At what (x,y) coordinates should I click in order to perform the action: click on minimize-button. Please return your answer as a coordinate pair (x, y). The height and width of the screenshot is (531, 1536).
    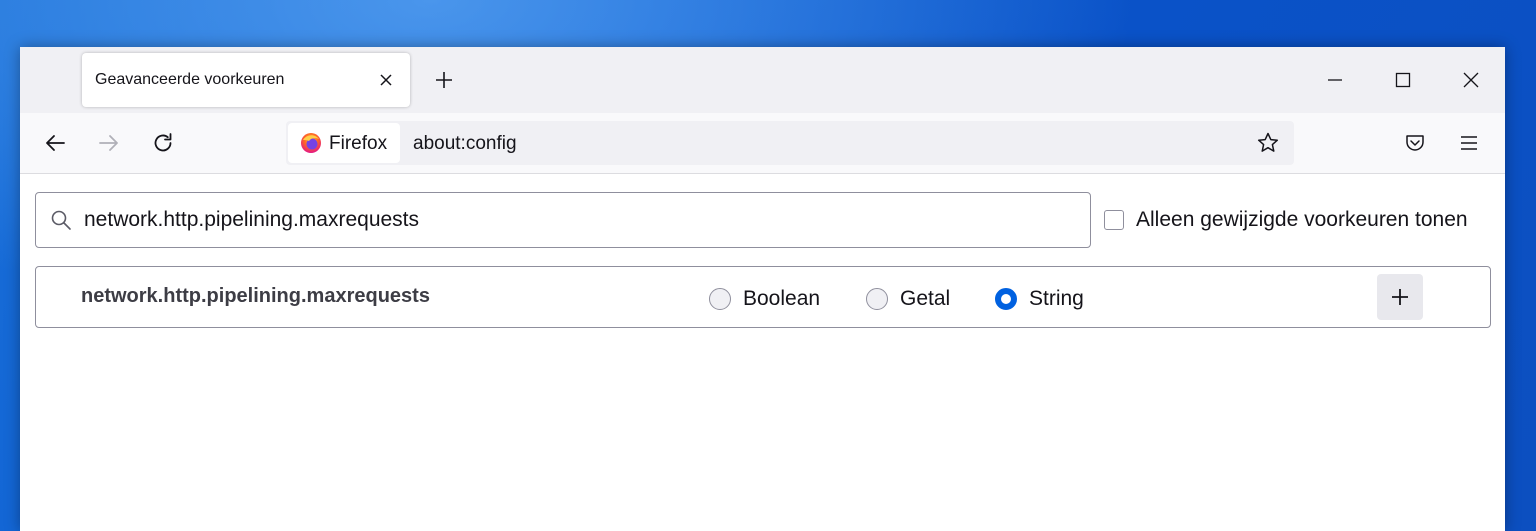
    Looking at the image, I should click on (1335, 80).